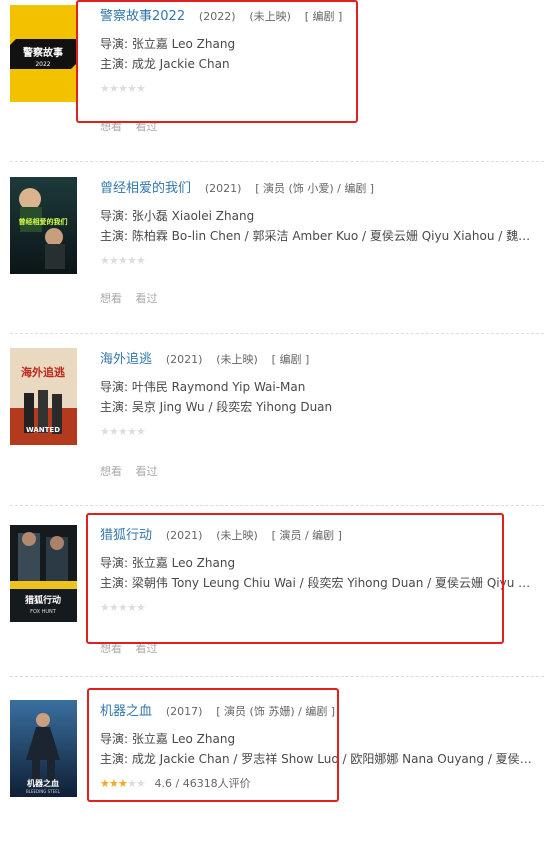 Image resolution: width=544 pixels, height=861 pixels. What do you see at coordinates (43, 600) in the screenshot?
I see `poster-title-text: 猎狐行动` at bounding box center [43, 600].